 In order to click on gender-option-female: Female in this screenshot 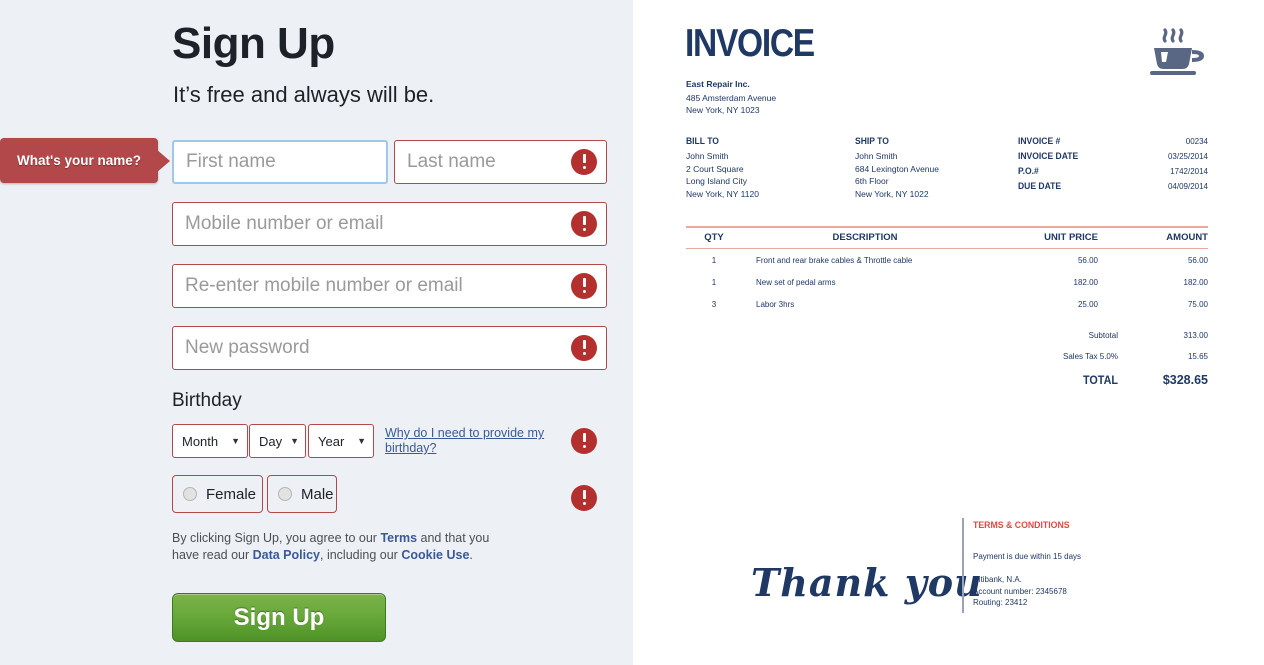, I will do `click(217, 494)`.